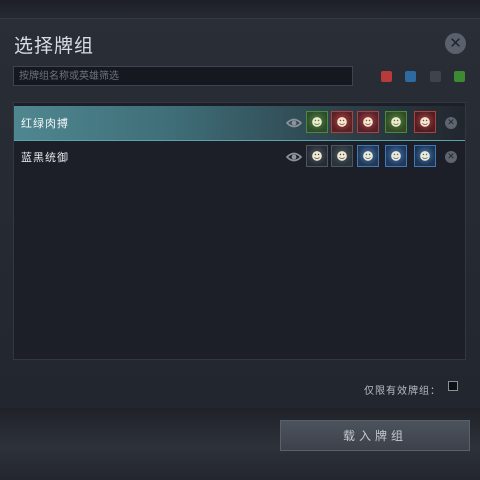  What do you see at coordinates (453, 386) in the screenshot?
I see `valid-decks-only-checkbox` at bounding box center [453, 386].